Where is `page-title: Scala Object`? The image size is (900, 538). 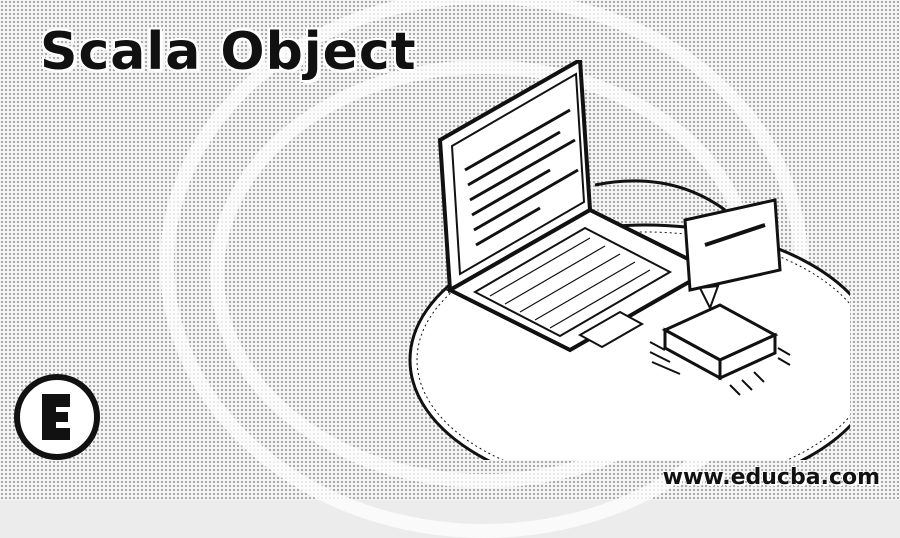 page-title: Scala Object is located at coordinates (228, 52).